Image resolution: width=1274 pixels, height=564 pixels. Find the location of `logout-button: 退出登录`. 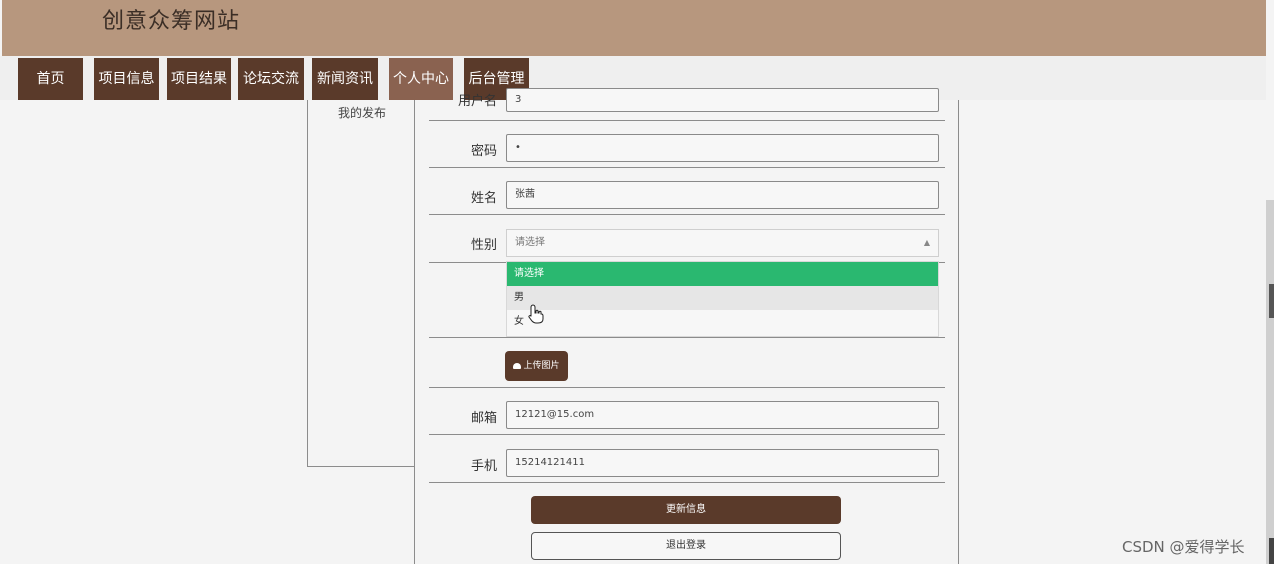

logout-button: 退出登录 is located at coordinates (686, 546).